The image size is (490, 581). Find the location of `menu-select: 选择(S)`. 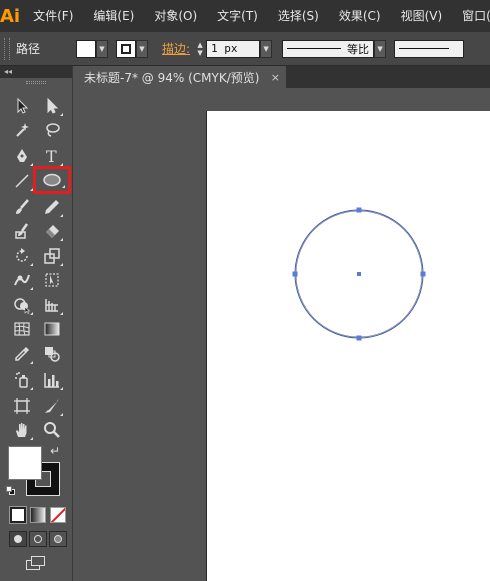

menu-select: 选择(S) is located at coordinates (295, 16).